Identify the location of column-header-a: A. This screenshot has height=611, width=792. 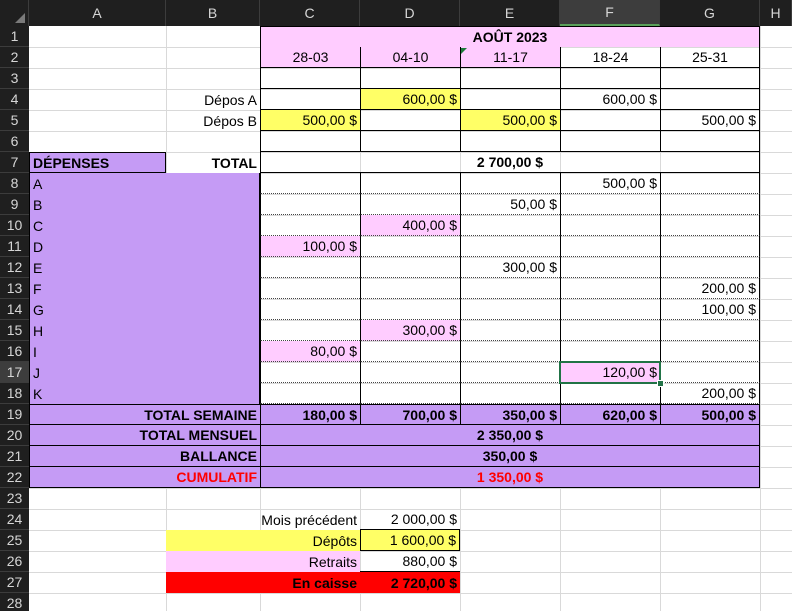
(97, 13).